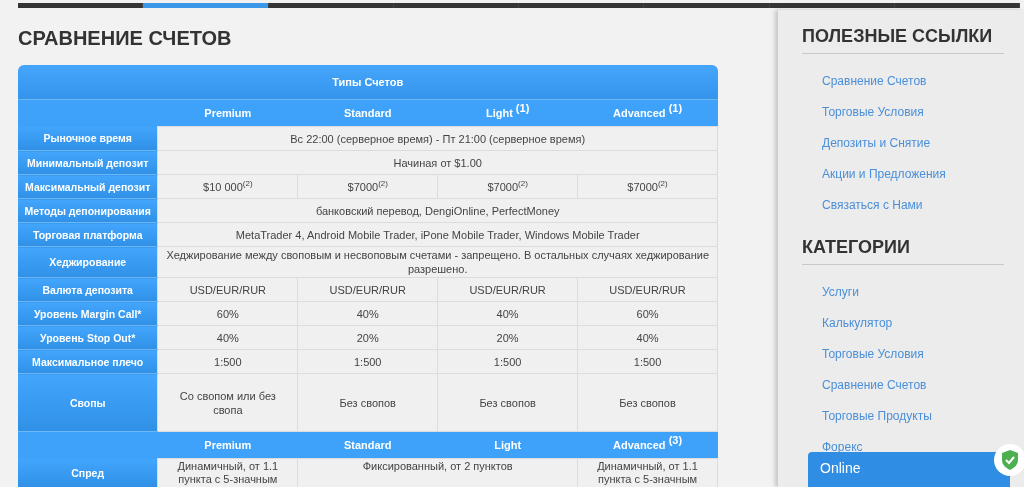  Describe the element at coordinates (125, 38) in the screenshot. I see `page-title: СРАВНЕНИЕ СЧЕТОВ` at that location.